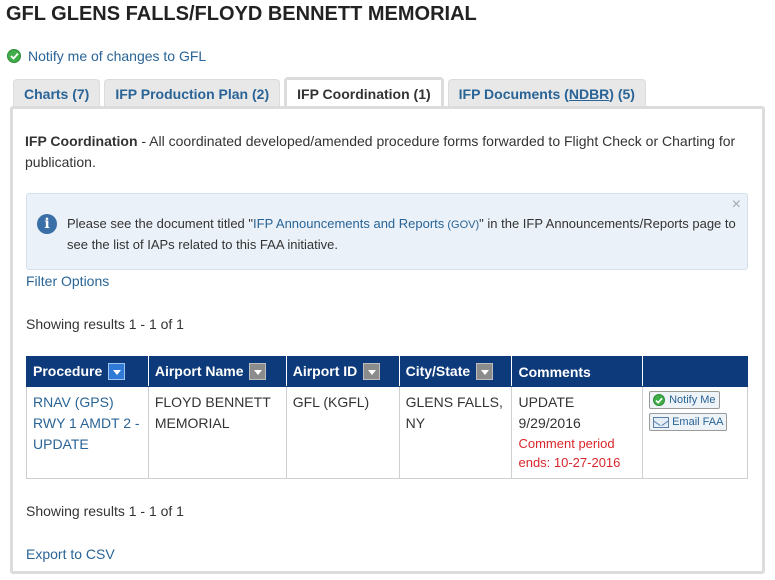 The image size is (775, 580). What do you see at coordinates (695, 432) in the screenshot?
I see `cell-actions: Notify Me Email FAA` at bounding box center [695, 432].